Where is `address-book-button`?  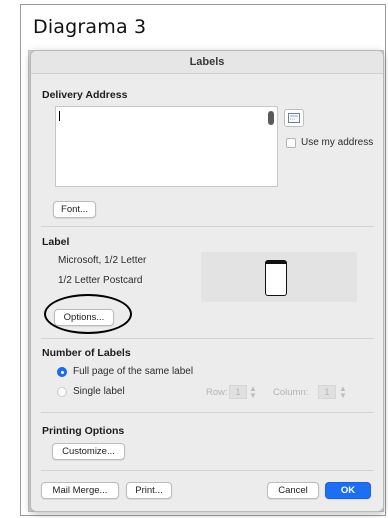
address-book-button is located at coordinates (294, 118).